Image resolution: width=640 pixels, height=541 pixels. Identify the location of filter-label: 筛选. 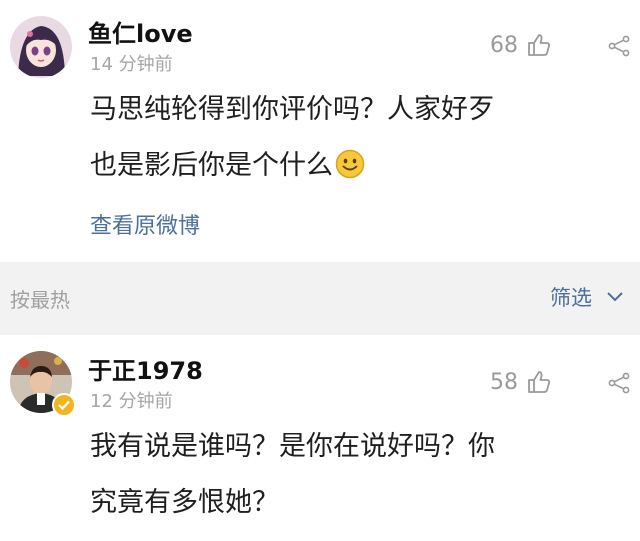
(571, 298).